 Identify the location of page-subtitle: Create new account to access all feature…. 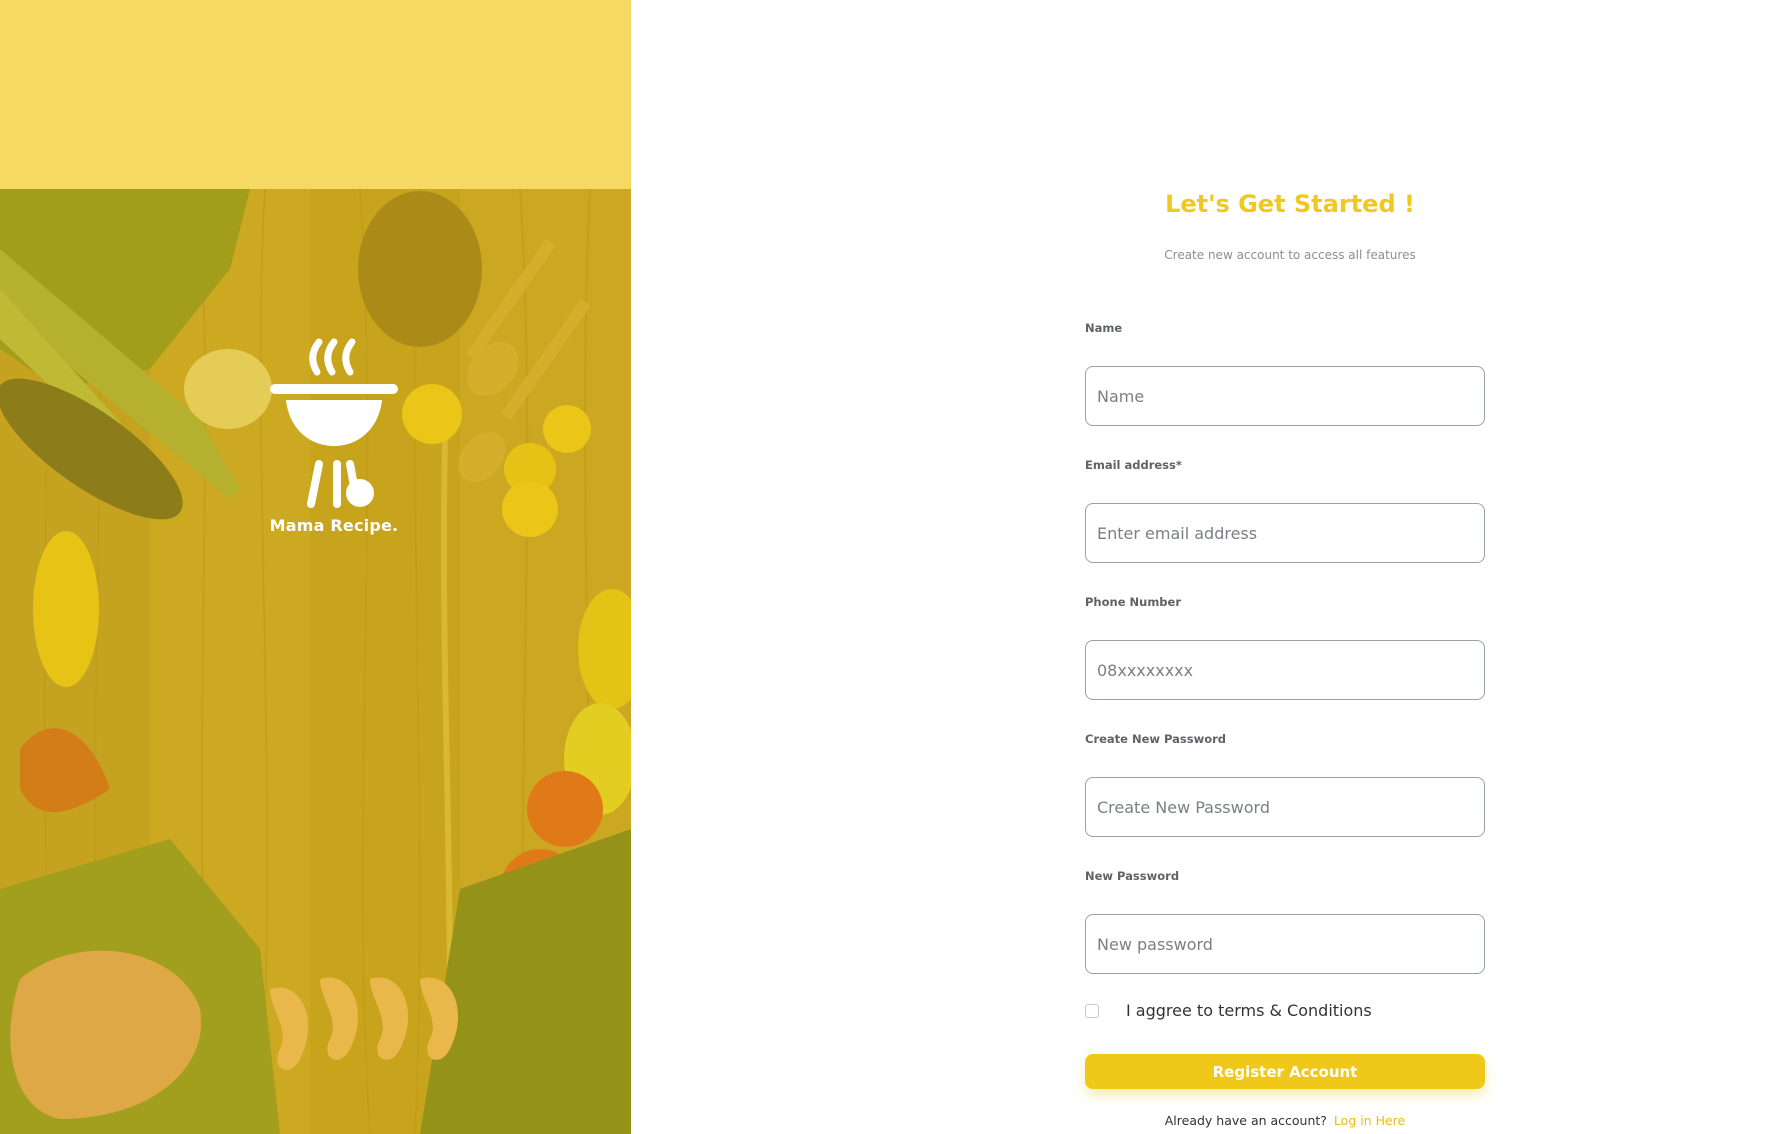
(1290, 255).